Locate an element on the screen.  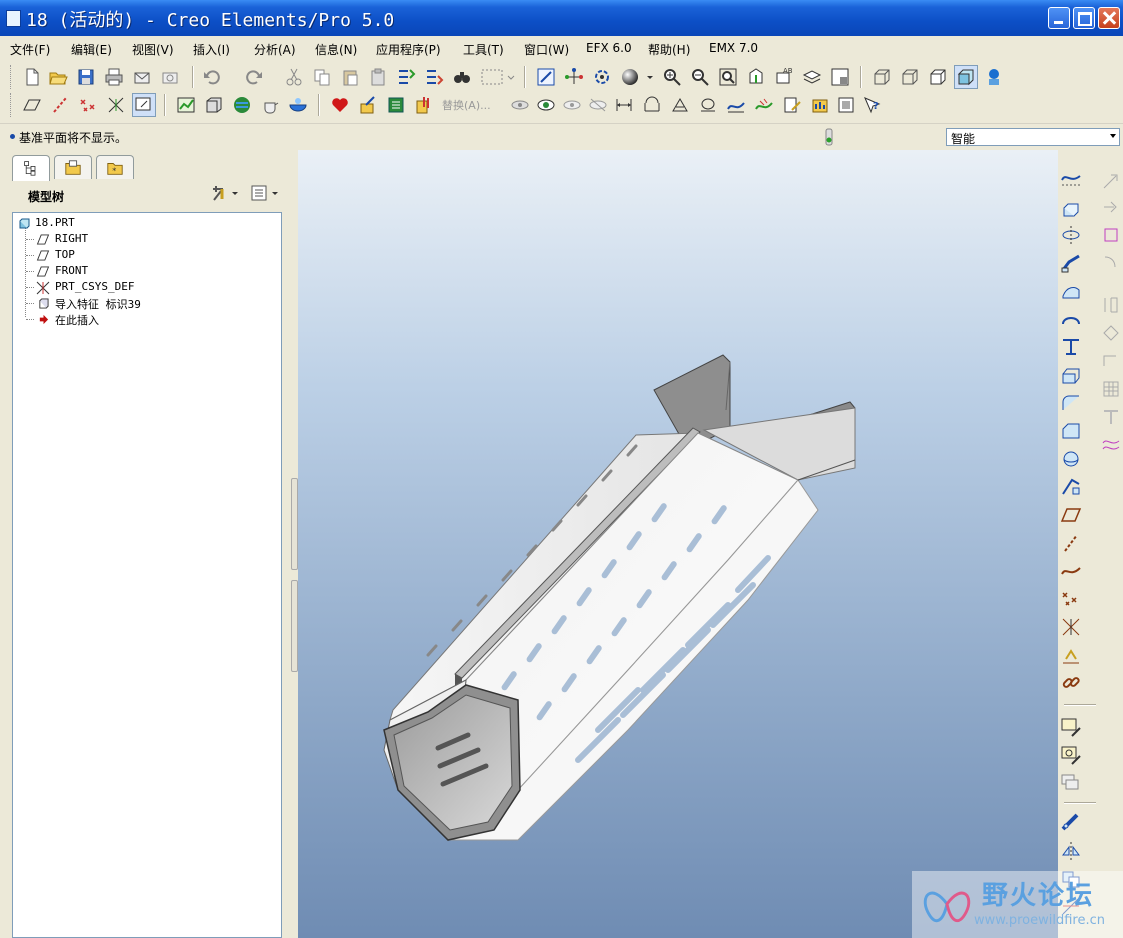
sketch-icon is located at coordinates (546, 77).